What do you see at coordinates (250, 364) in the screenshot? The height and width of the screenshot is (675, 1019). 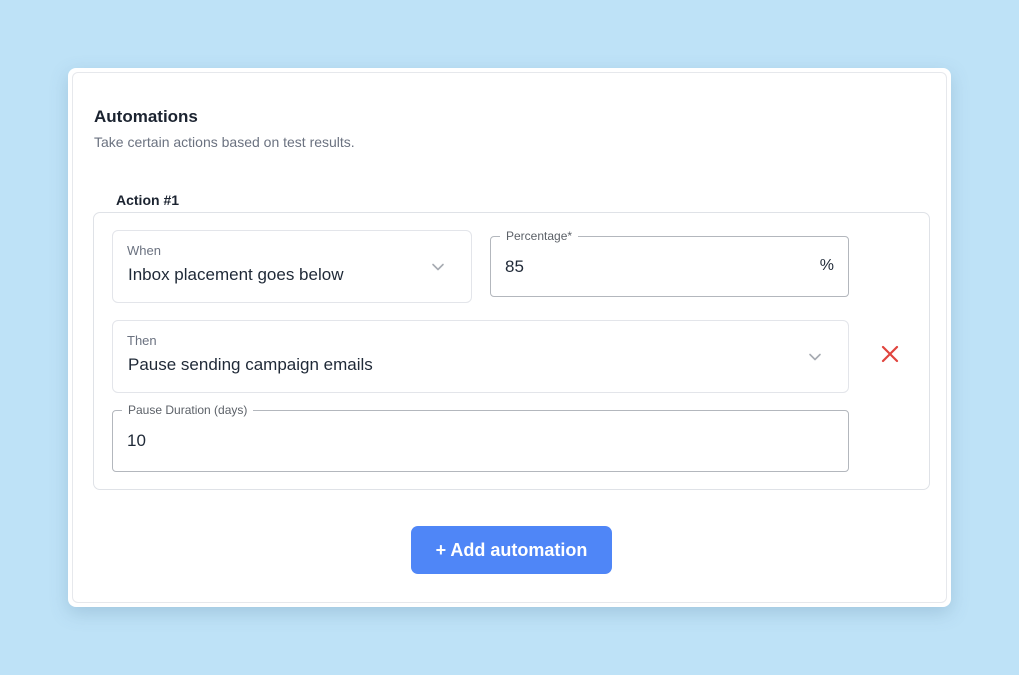 I see `then-value: Pause sending campaign emails` at bounding box center [250, 364].